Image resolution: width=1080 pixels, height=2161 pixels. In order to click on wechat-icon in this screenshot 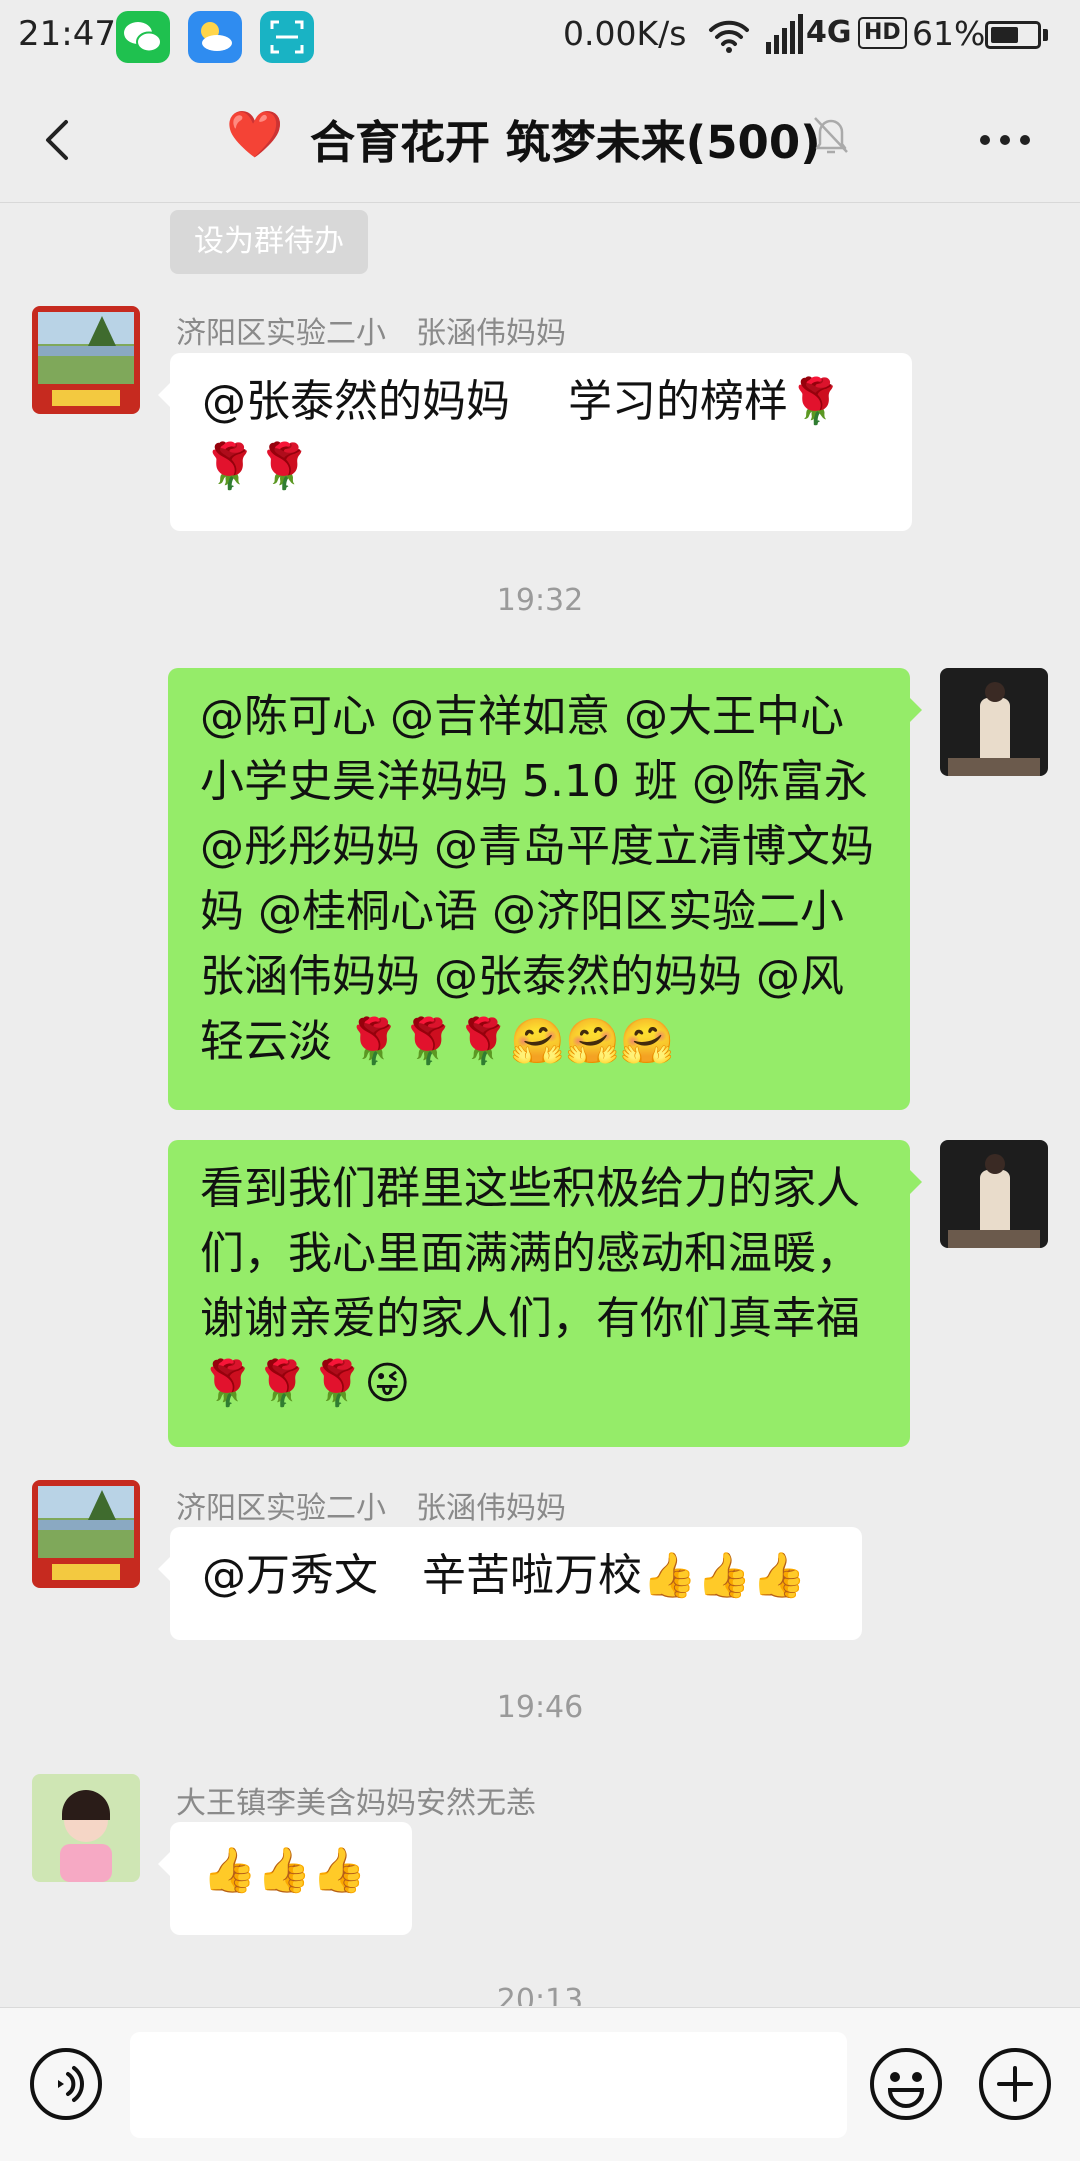, I will do `click(143, 37)`.